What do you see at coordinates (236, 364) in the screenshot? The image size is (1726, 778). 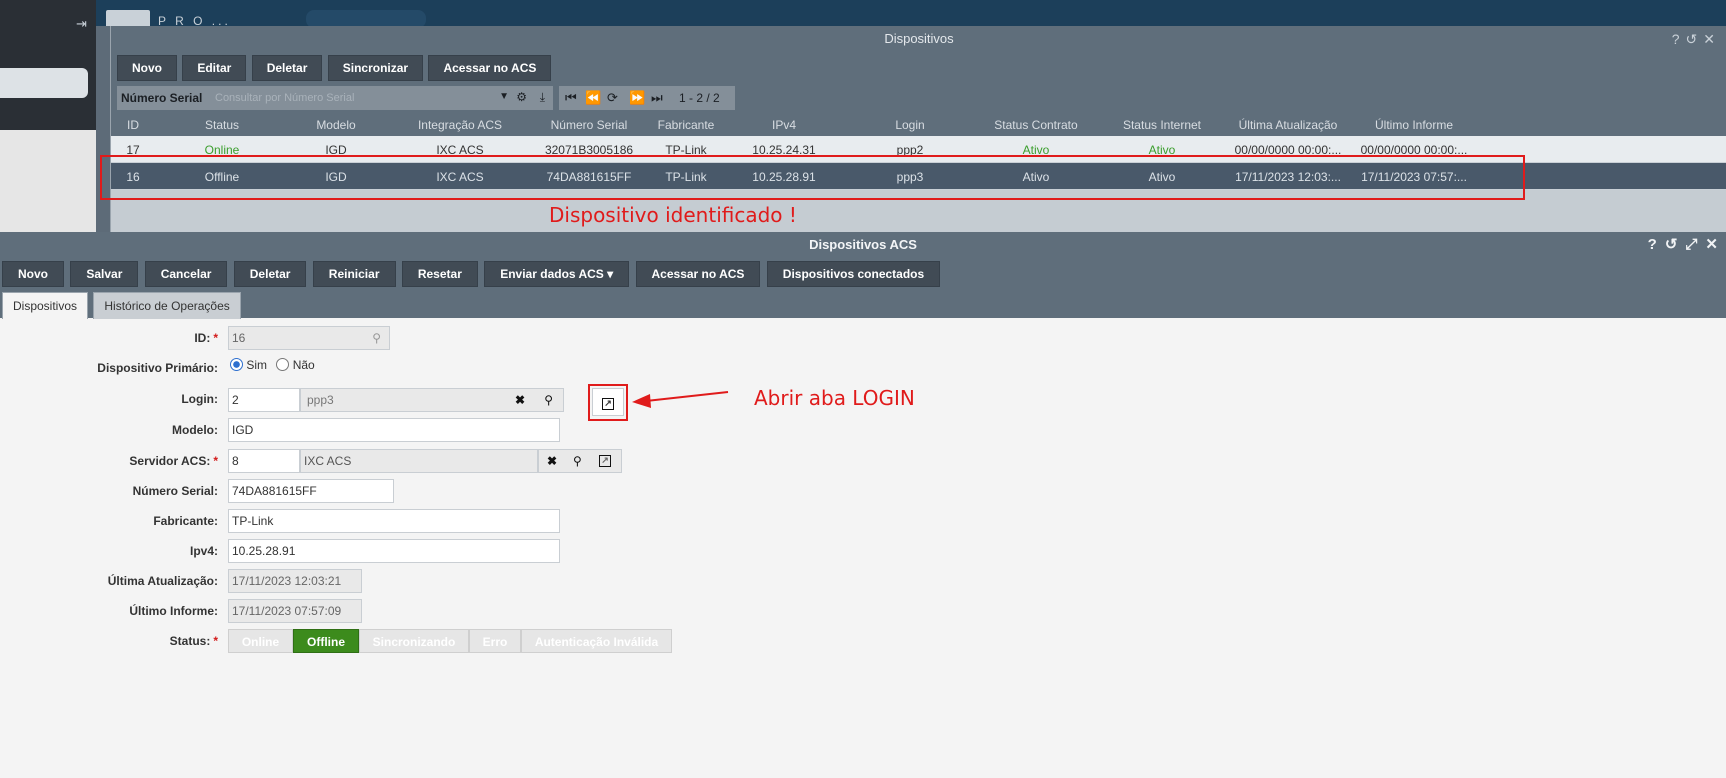 I see `radio-yes` at bounding box center [236, 364].